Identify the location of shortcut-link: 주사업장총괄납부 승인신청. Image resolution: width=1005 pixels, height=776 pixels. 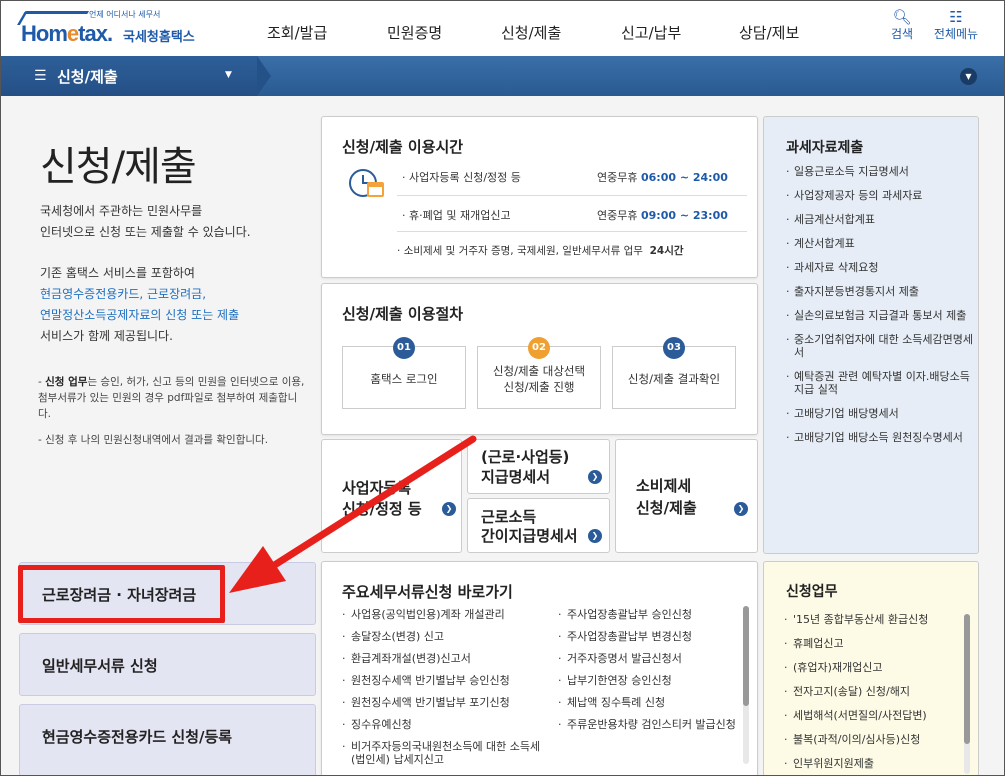
(648, 614).